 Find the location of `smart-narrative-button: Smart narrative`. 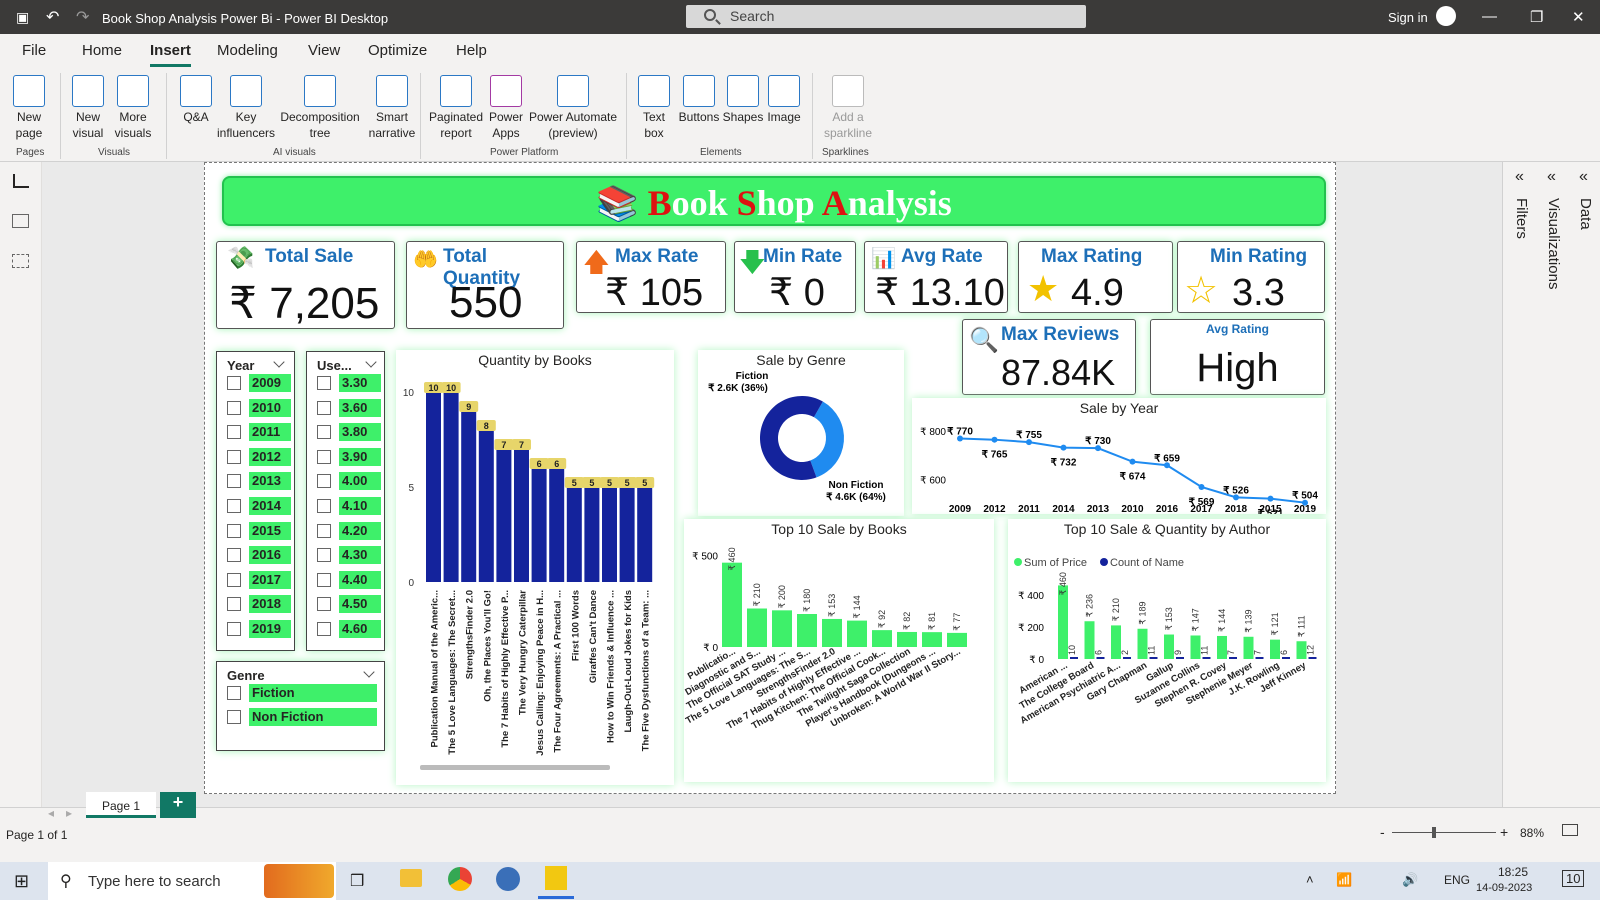

smart-narrative-button: Smart narrative is located at coordinates (392, 108).